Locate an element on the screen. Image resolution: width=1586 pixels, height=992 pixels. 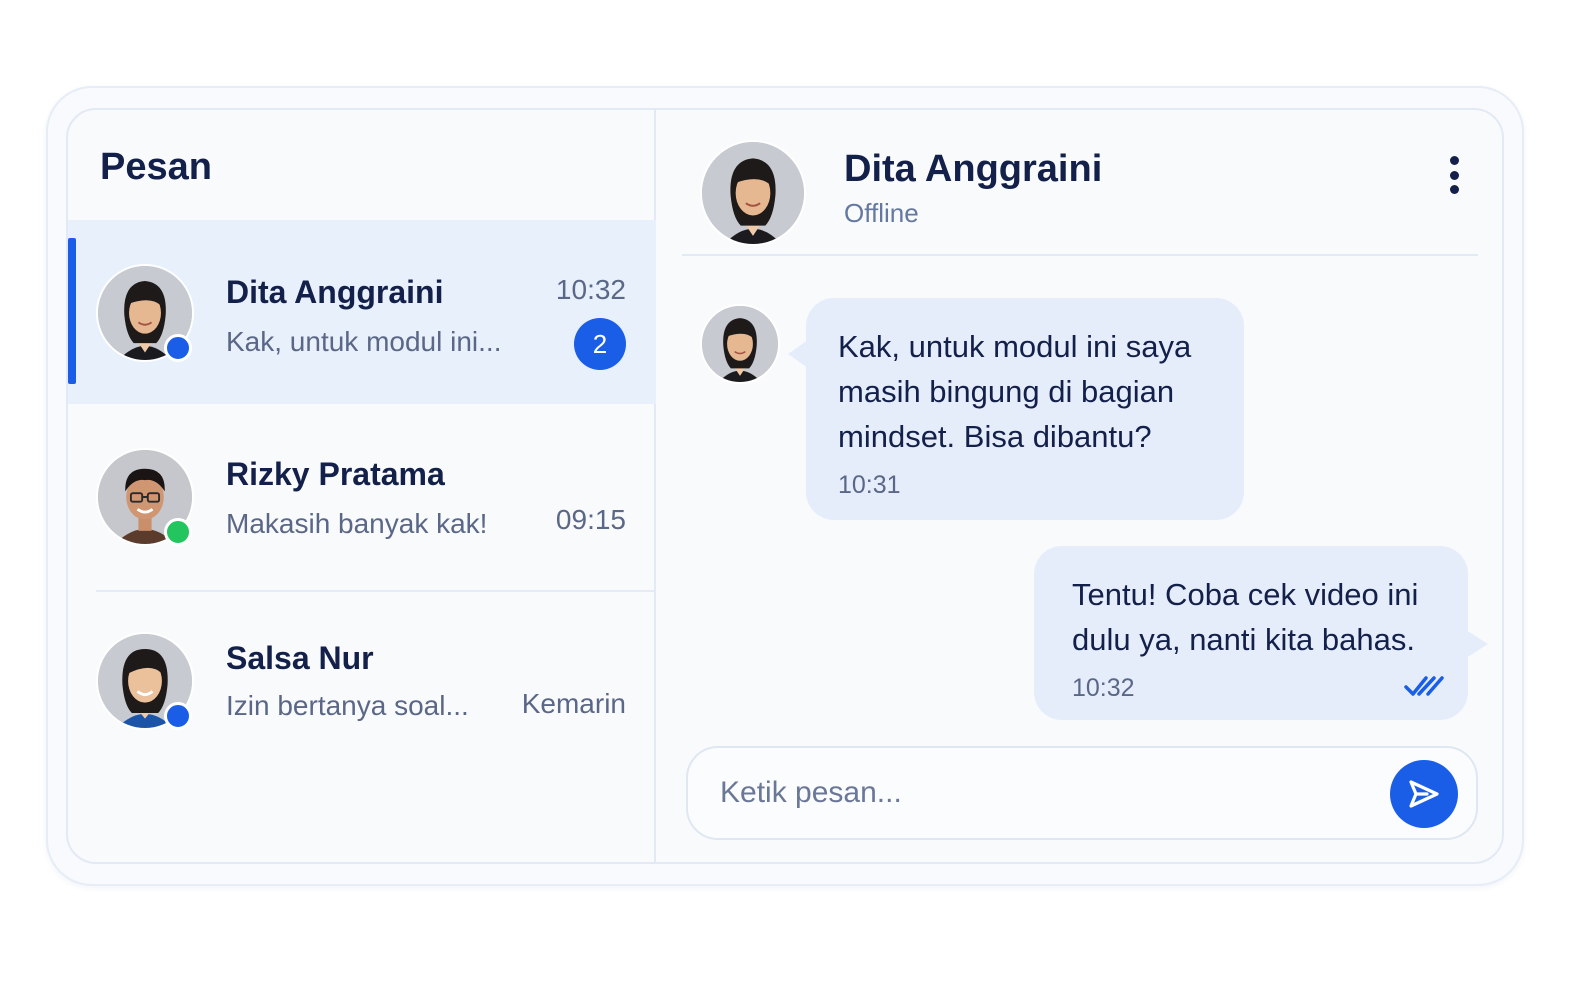
message-time: Kemarin is located at coordinates (573, 703).